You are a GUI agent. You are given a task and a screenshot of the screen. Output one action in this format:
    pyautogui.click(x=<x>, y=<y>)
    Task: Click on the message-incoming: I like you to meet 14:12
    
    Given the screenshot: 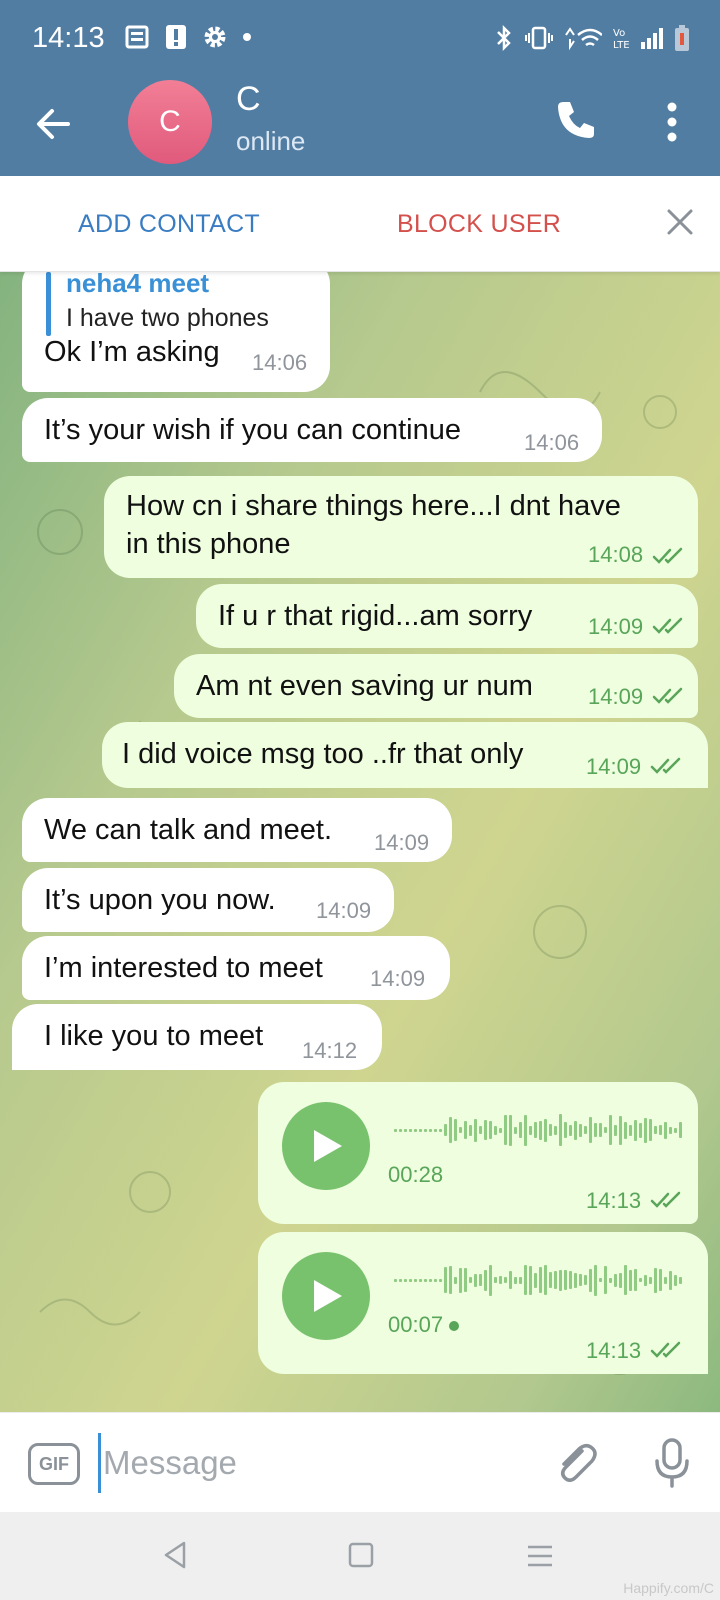 What is the action you would take?
    pyautogui.click(x=197, y=1037)
    